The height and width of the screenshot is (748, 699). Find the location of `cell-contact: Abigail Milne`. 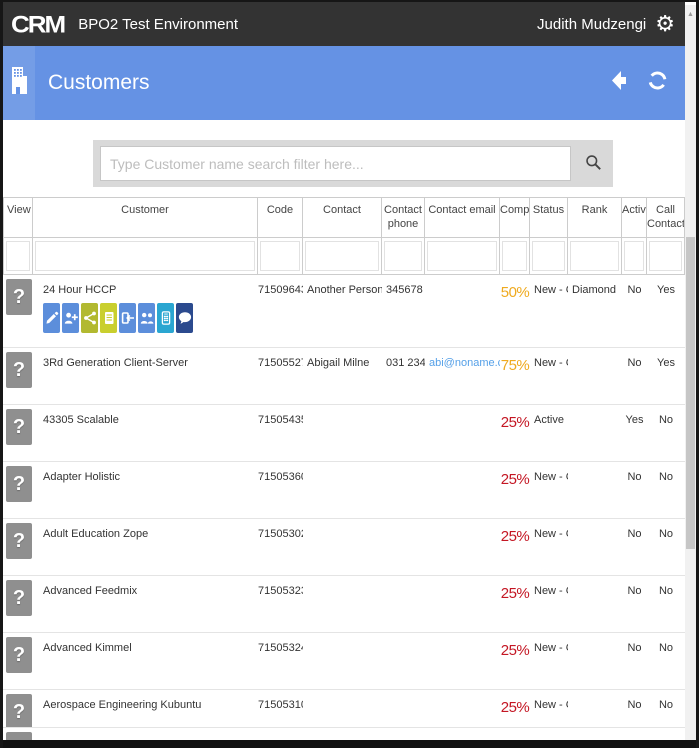

cell-contact: Abigail Milne is located at coordinates (338, 363).